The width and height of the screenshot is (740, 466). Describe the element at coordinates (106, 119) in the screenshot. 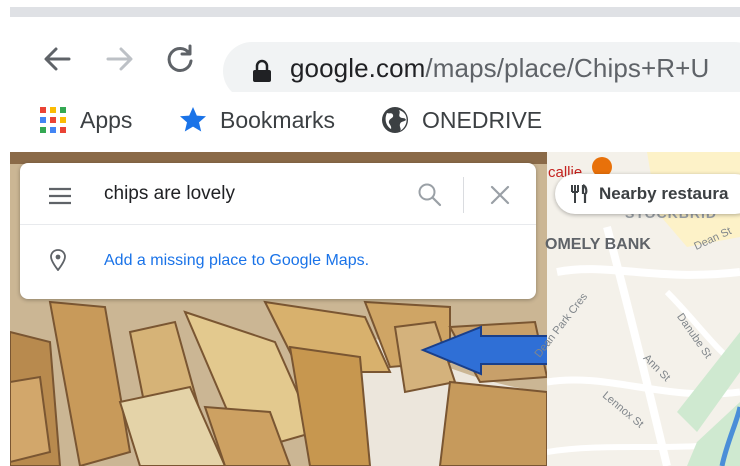

I see `bookmark-apps-label: Apps` at that location.